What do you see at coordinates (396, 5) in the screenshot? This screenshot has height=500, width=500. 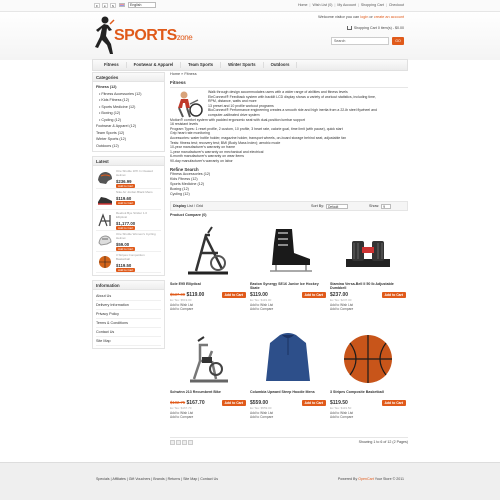 I see `top-link-checkout: Checkout` at bounding box center [396, 5].